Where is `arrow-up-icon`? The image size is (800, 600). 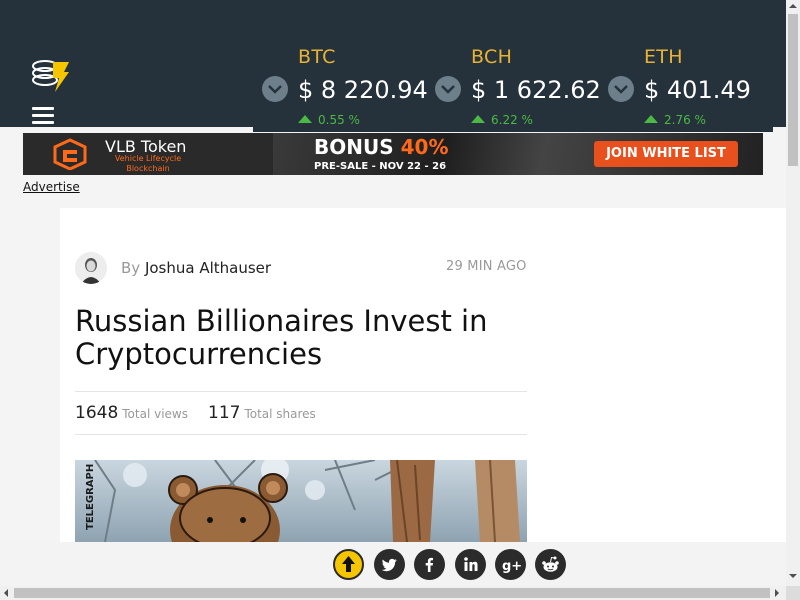 arrow-up-icon is located at coordinates (348, 564).